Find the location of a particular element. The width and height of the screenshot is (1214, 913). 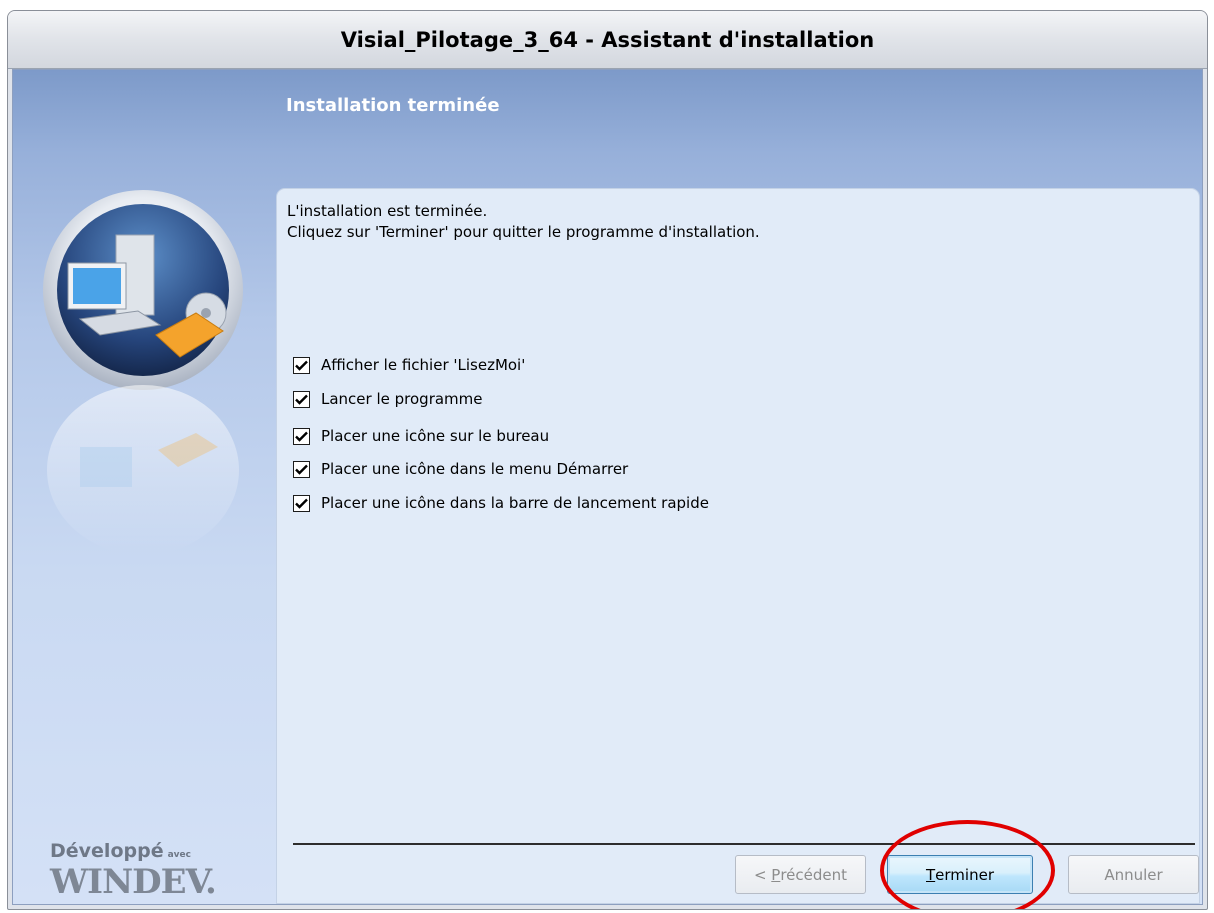

previous-prefix: < is located at coordinates (762, 874).